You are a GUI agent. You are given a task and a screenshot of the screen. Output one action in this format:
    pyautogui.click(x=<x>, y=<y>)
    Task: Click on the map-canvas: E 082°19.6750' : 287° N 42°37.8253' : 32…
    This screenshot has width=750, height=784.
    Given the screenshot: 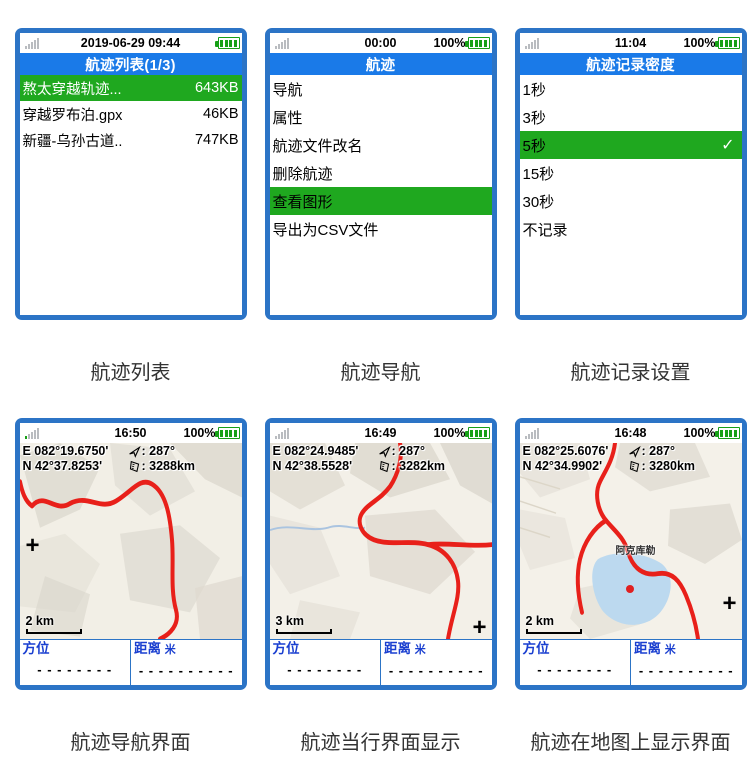 What is the action you would take?
    pyautogui.click(x=130, y=541)
    